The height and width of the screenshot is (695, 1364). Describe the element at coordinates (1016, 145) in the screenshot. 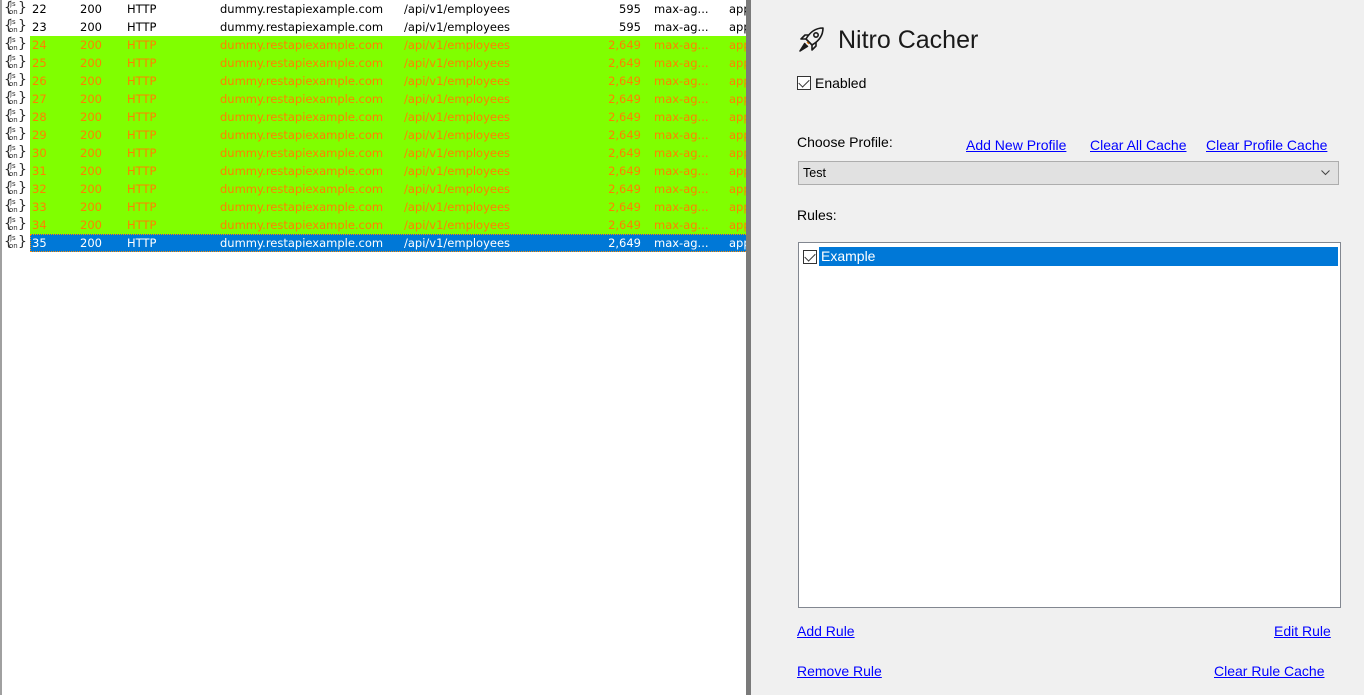

I see `add-new-profile-link: Add New Profile` at that location.